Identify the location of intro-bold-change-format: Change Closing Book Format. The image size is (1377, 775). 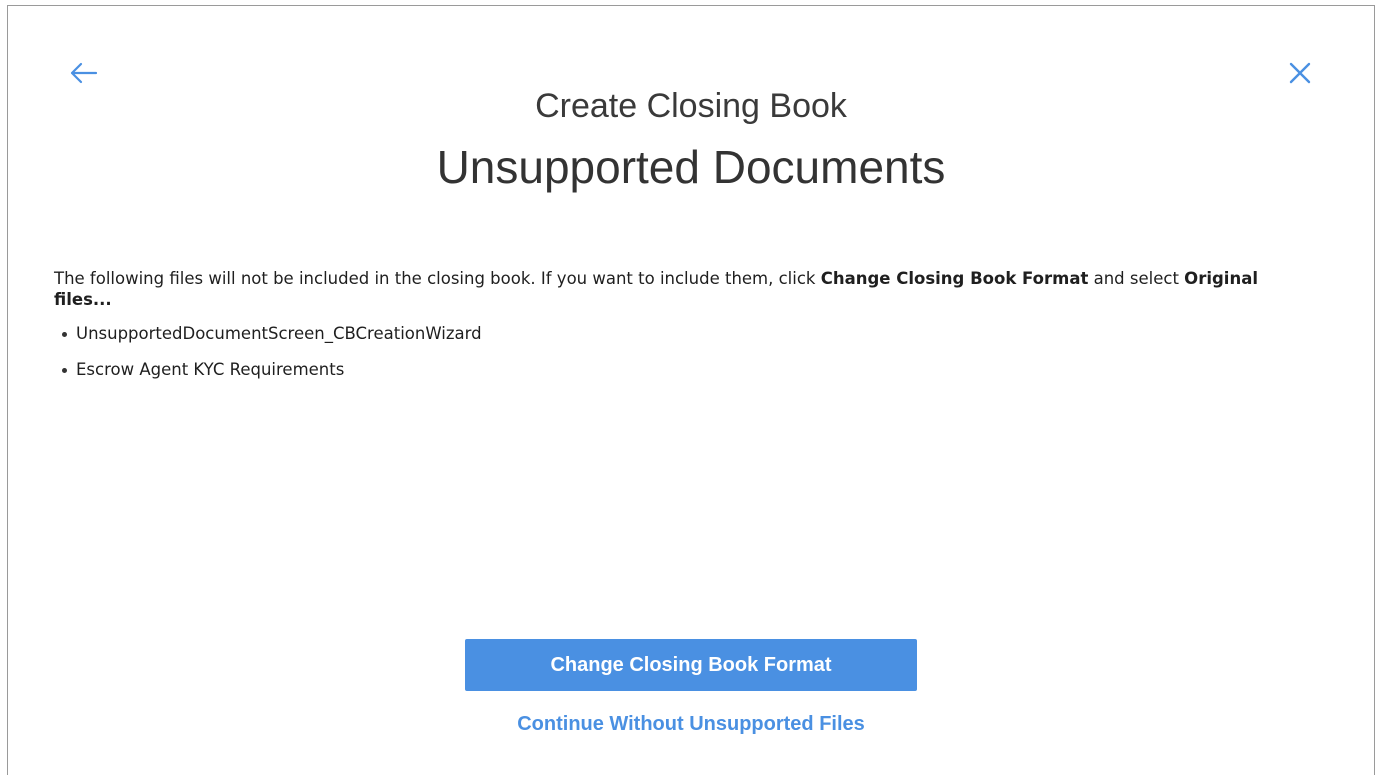
(954, 278).